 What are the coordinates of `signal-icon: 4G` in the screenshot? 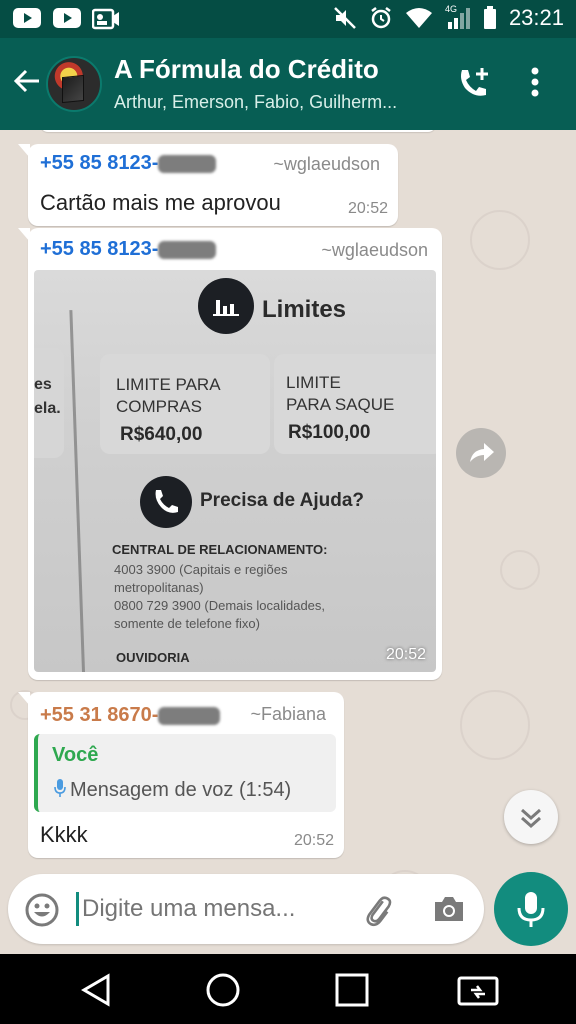 It's located at (457, 17).